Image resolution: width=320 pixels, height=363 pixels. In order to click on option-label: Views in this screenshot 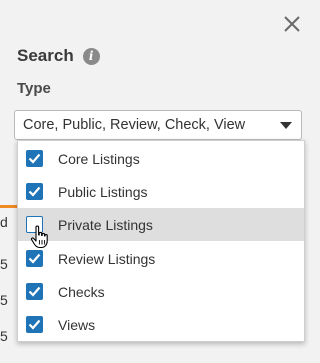, I will do `click(77, 324)`.